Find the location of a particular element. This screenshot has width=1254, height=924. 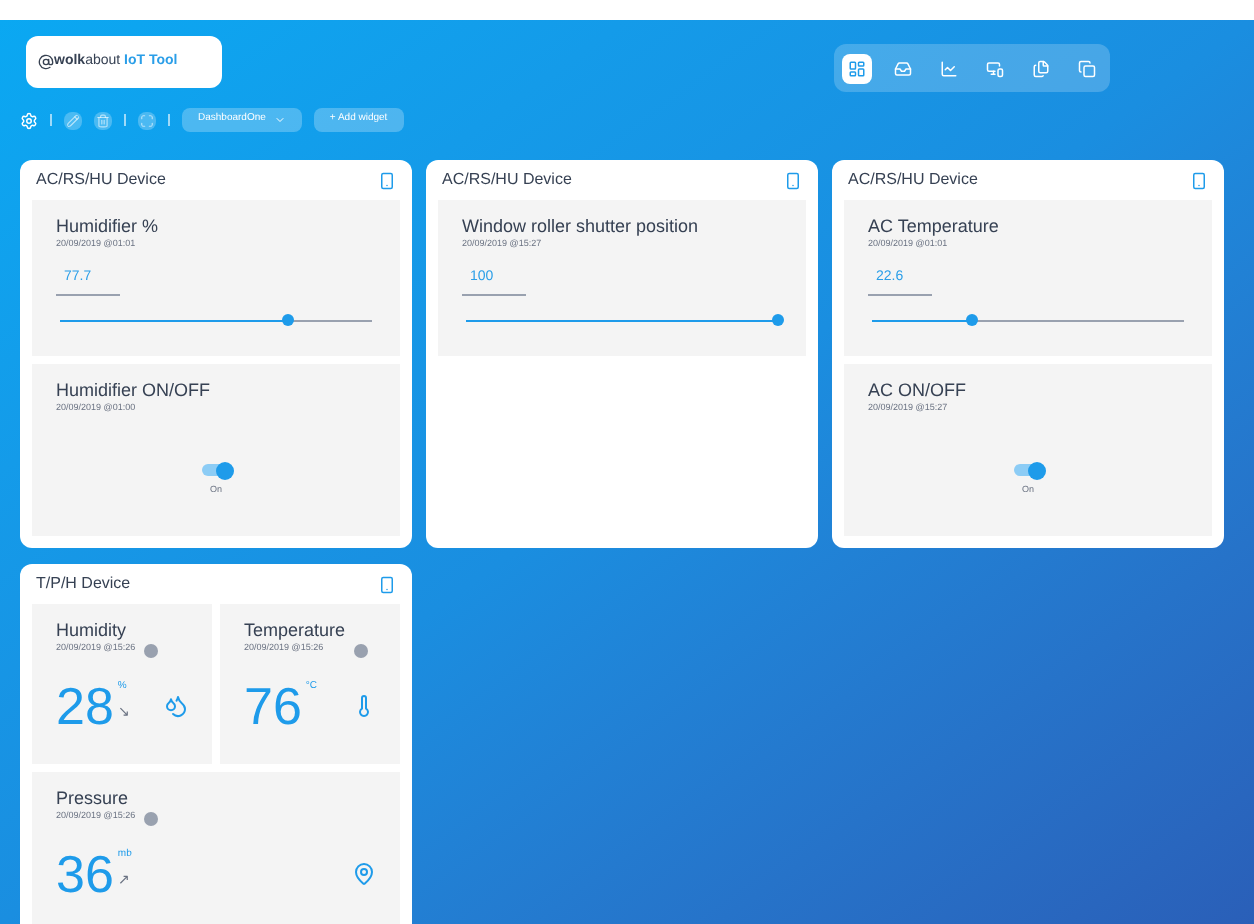

dashboard-icon is located at coordinates (857, 68).